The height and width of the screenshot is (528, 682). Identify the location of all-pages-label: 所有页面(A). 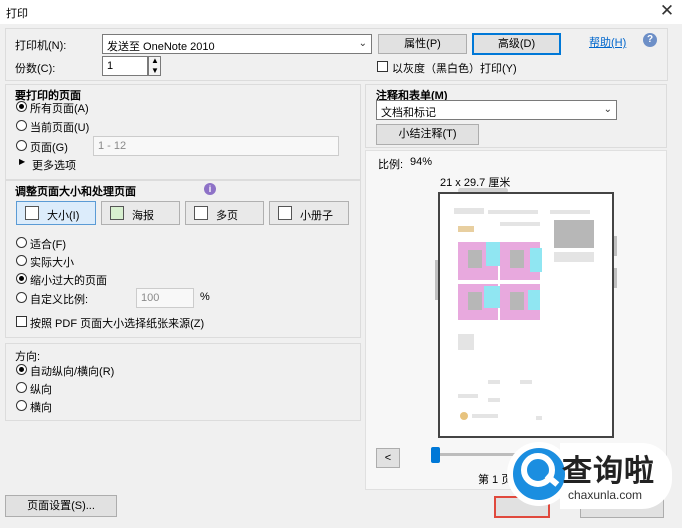
(59, 109).